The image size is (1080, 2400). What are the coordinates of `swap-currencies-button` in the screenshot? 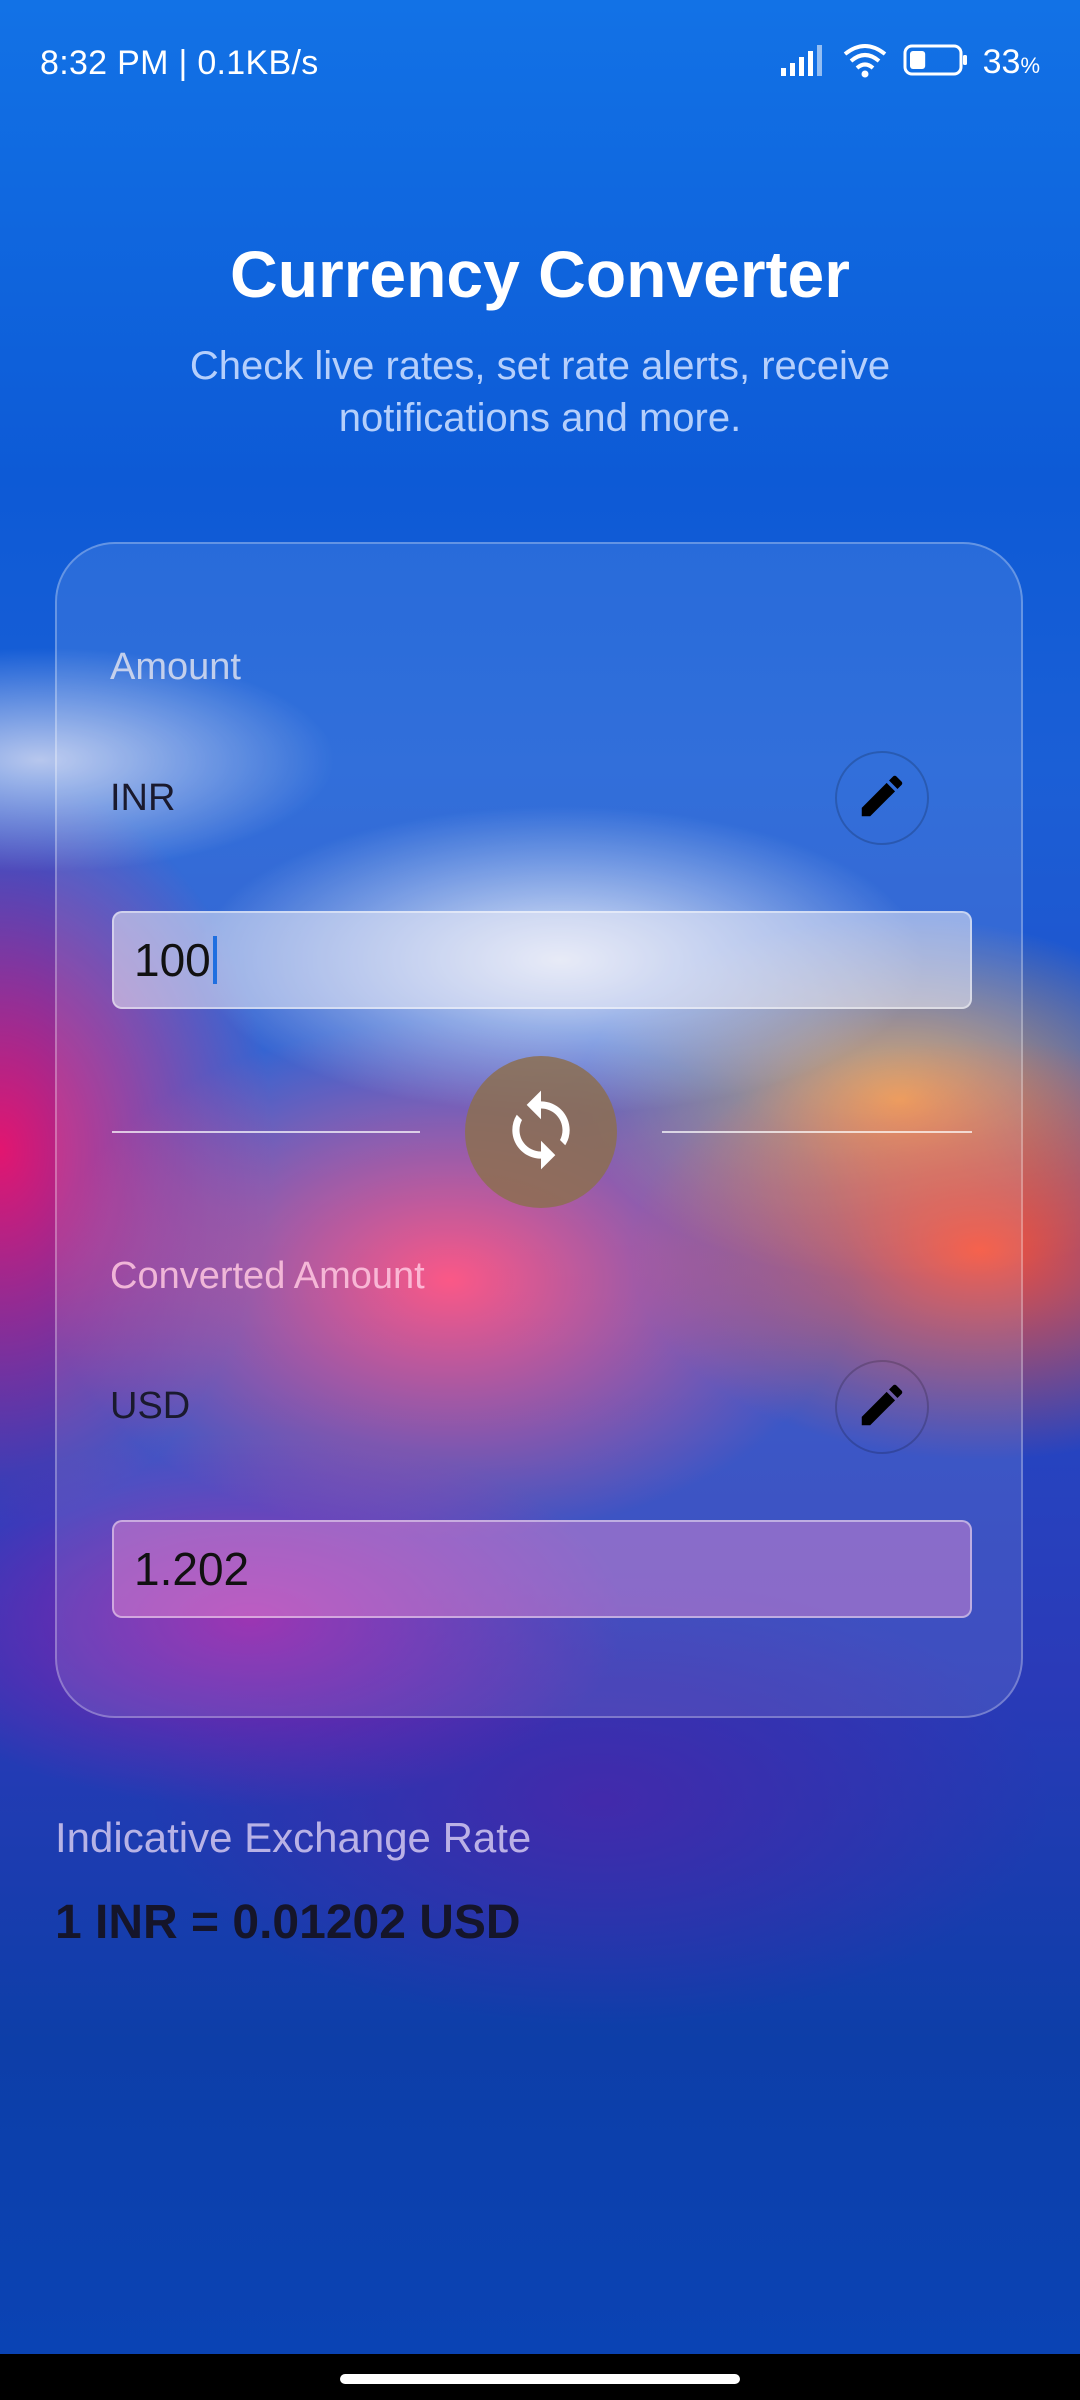 It's located at (541, 1132).